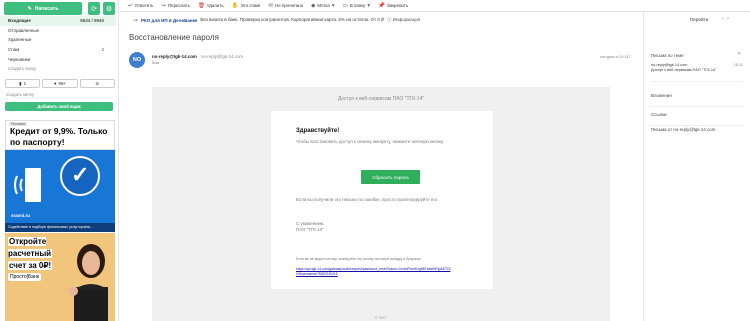 This screenshot has height=321, width=750. I want to click on reset-password-button: Сбросить пароль, so click(390, 177).